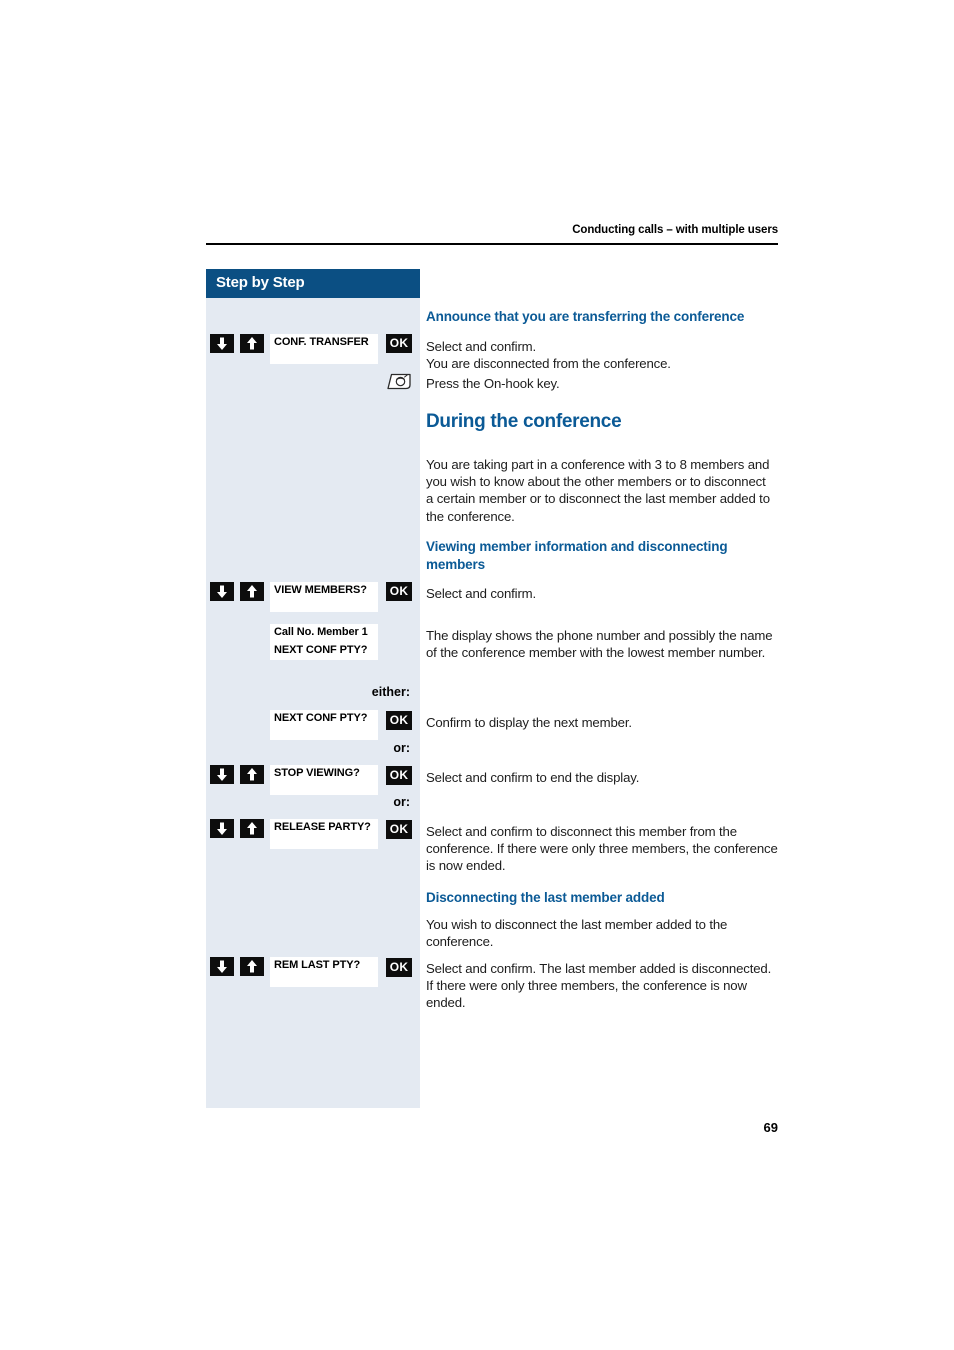 This screenshot has width=954, height=1350. I want to click on text-press-onhook: Press the On-hook key., so click(493, 383).